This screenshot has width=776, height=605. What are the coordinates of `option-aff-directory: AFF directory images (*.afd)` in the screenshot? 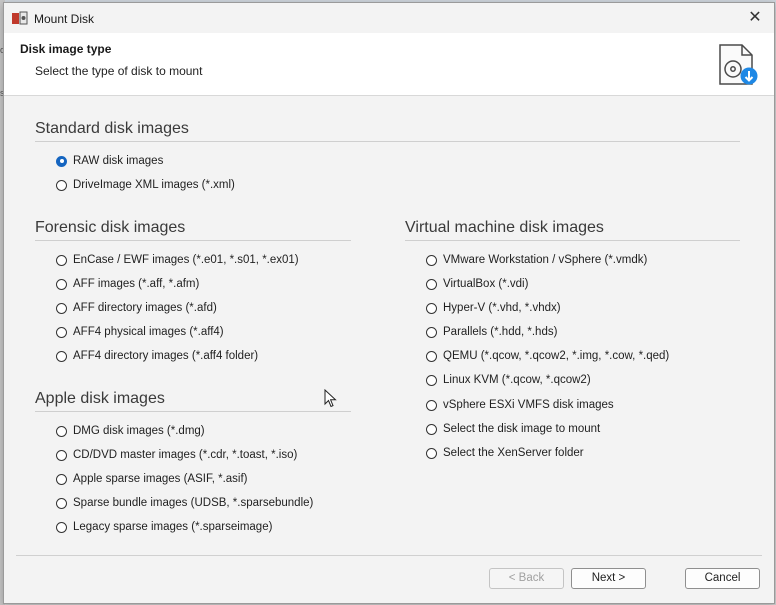 It's located at (136, 308).